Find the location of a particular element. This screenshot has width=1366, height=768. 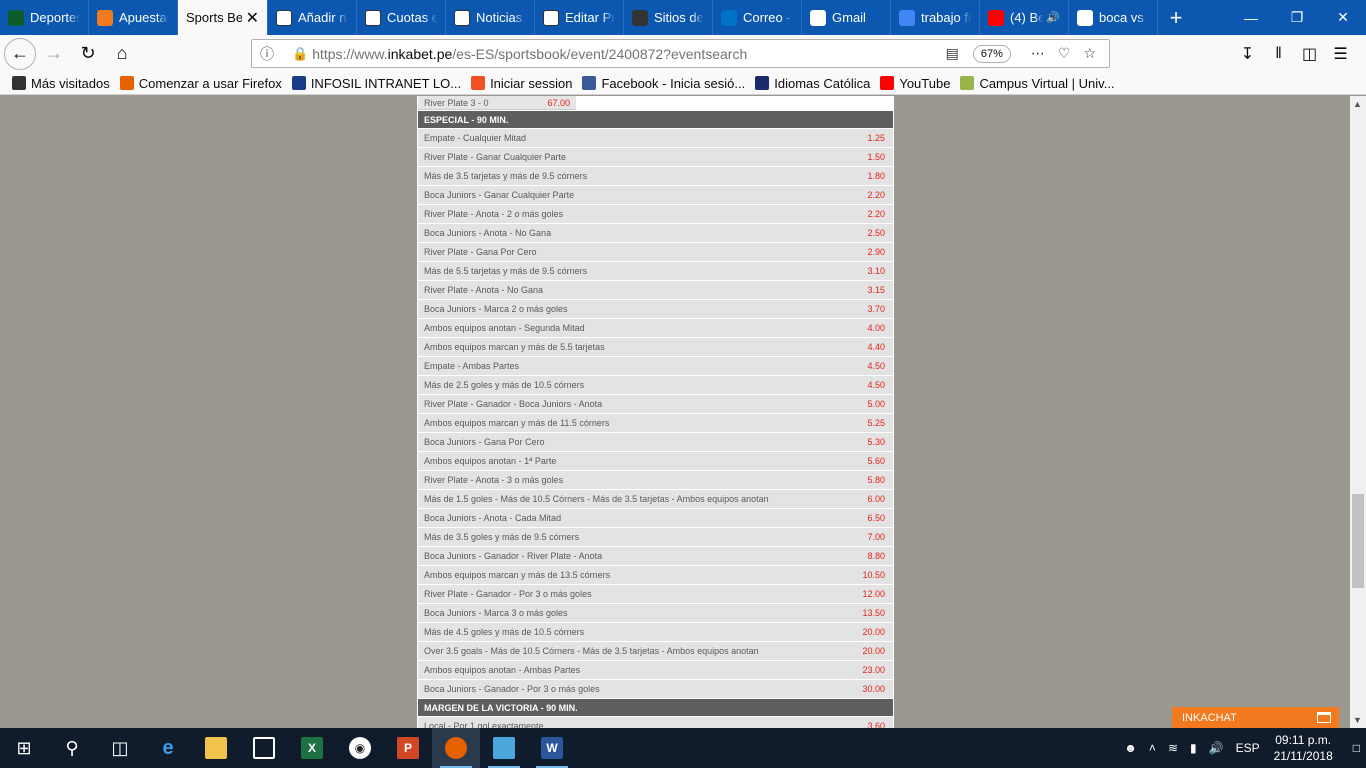

tab-7: Sitios de is located at coordinates (668, 17).